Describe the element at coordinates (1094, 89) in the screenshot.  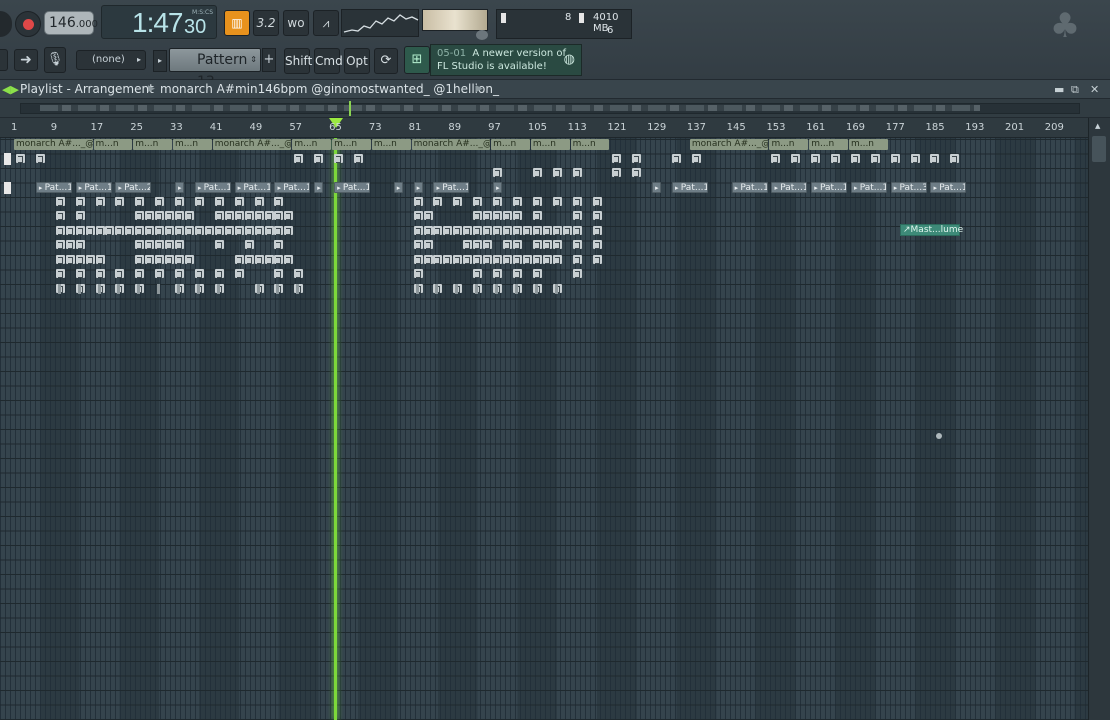
I see `close-icon: ✕` at that location.